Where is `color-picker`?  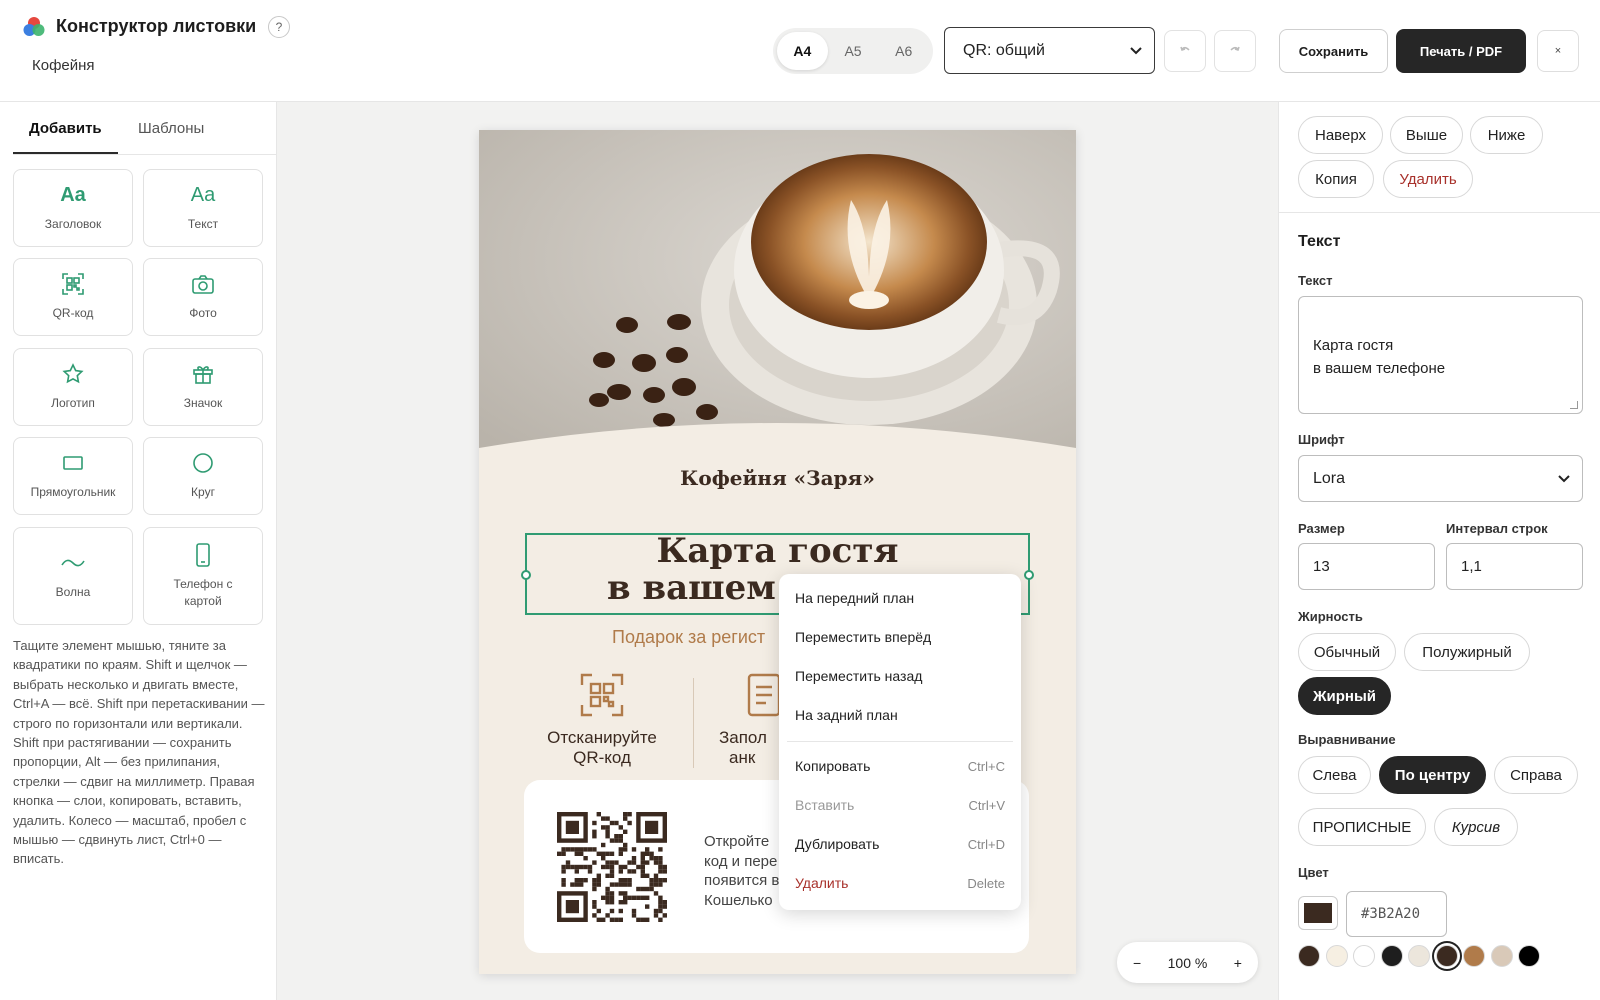
color-picker is located at coordinates (1318, 913).